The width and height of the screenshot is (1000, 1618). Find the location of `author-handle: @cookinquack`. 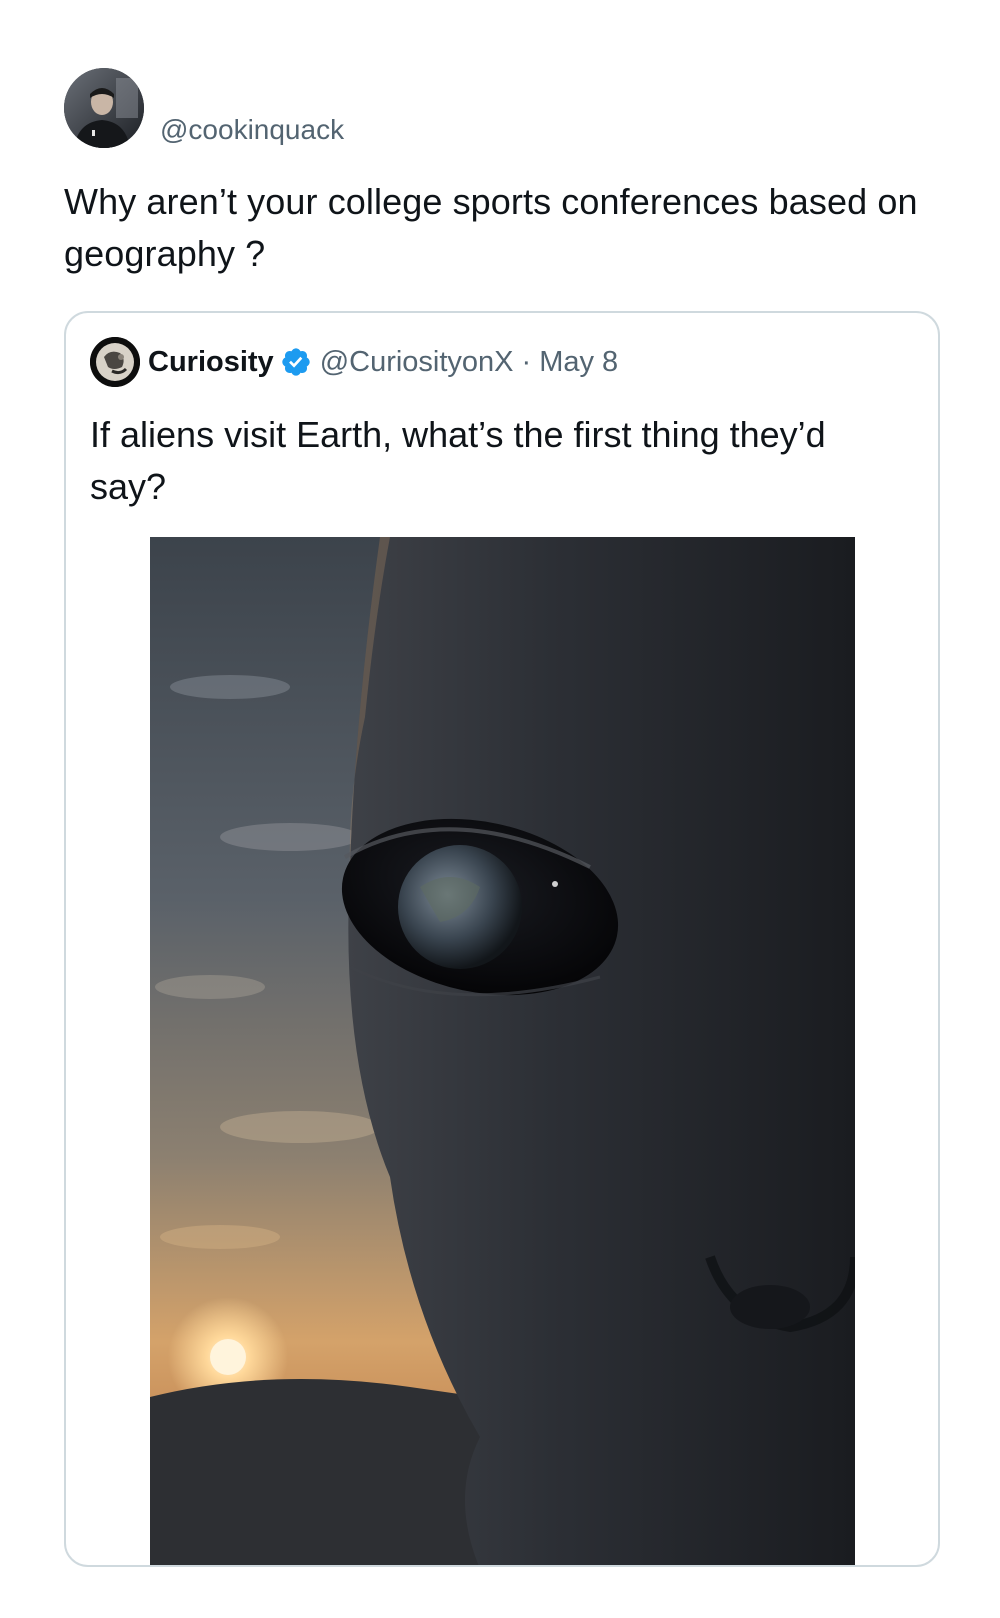

author-handle: @cookinquack is located at coordinates (252, 130).